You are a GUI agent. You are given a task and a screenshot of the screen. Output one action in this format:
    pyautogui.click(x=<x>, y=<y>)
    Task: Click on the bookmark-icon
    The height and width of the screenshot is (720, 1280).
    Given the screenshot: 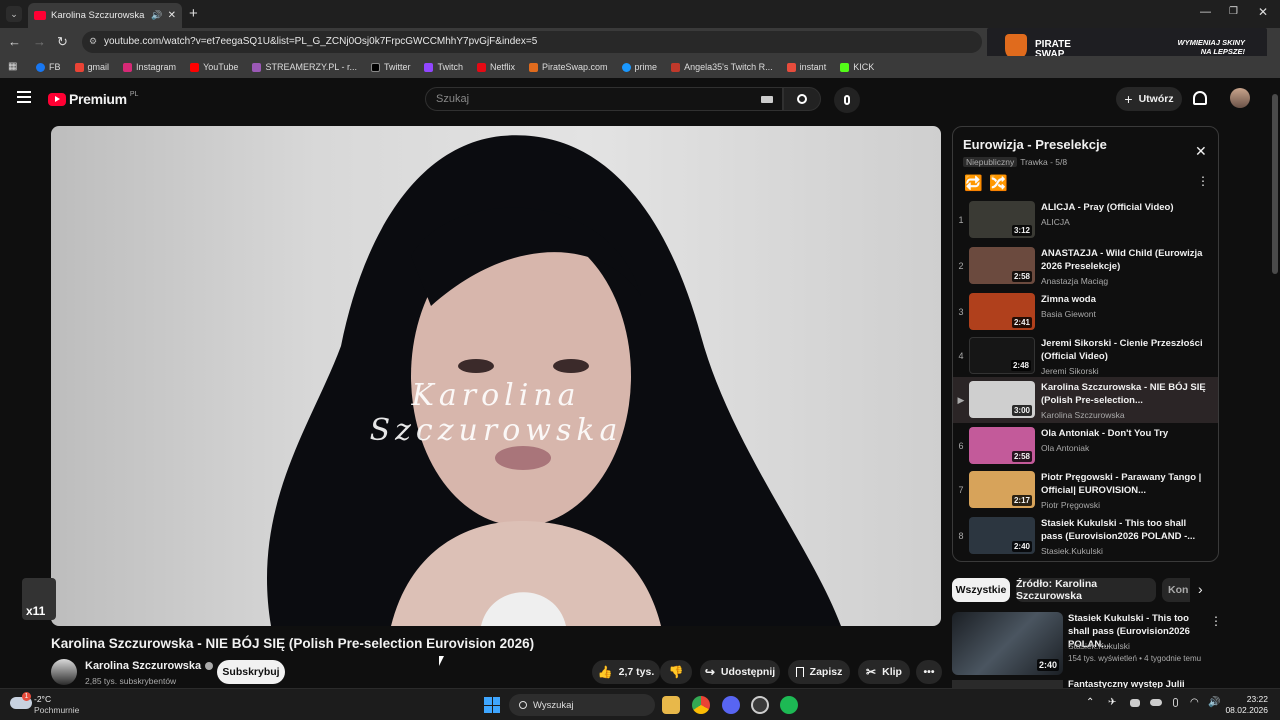 What is the action you would take?
    pyautogui.click(x=799, y=672)
    